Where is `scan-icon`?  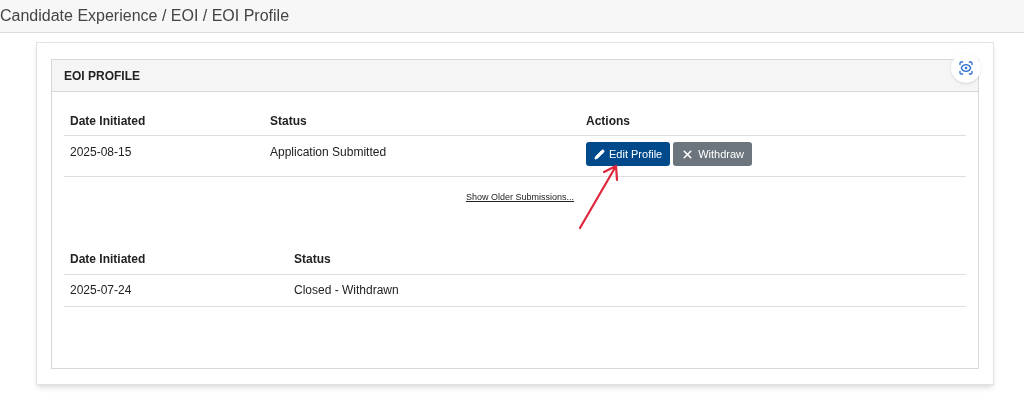
scan-icon is located at coordinates (966, 68).